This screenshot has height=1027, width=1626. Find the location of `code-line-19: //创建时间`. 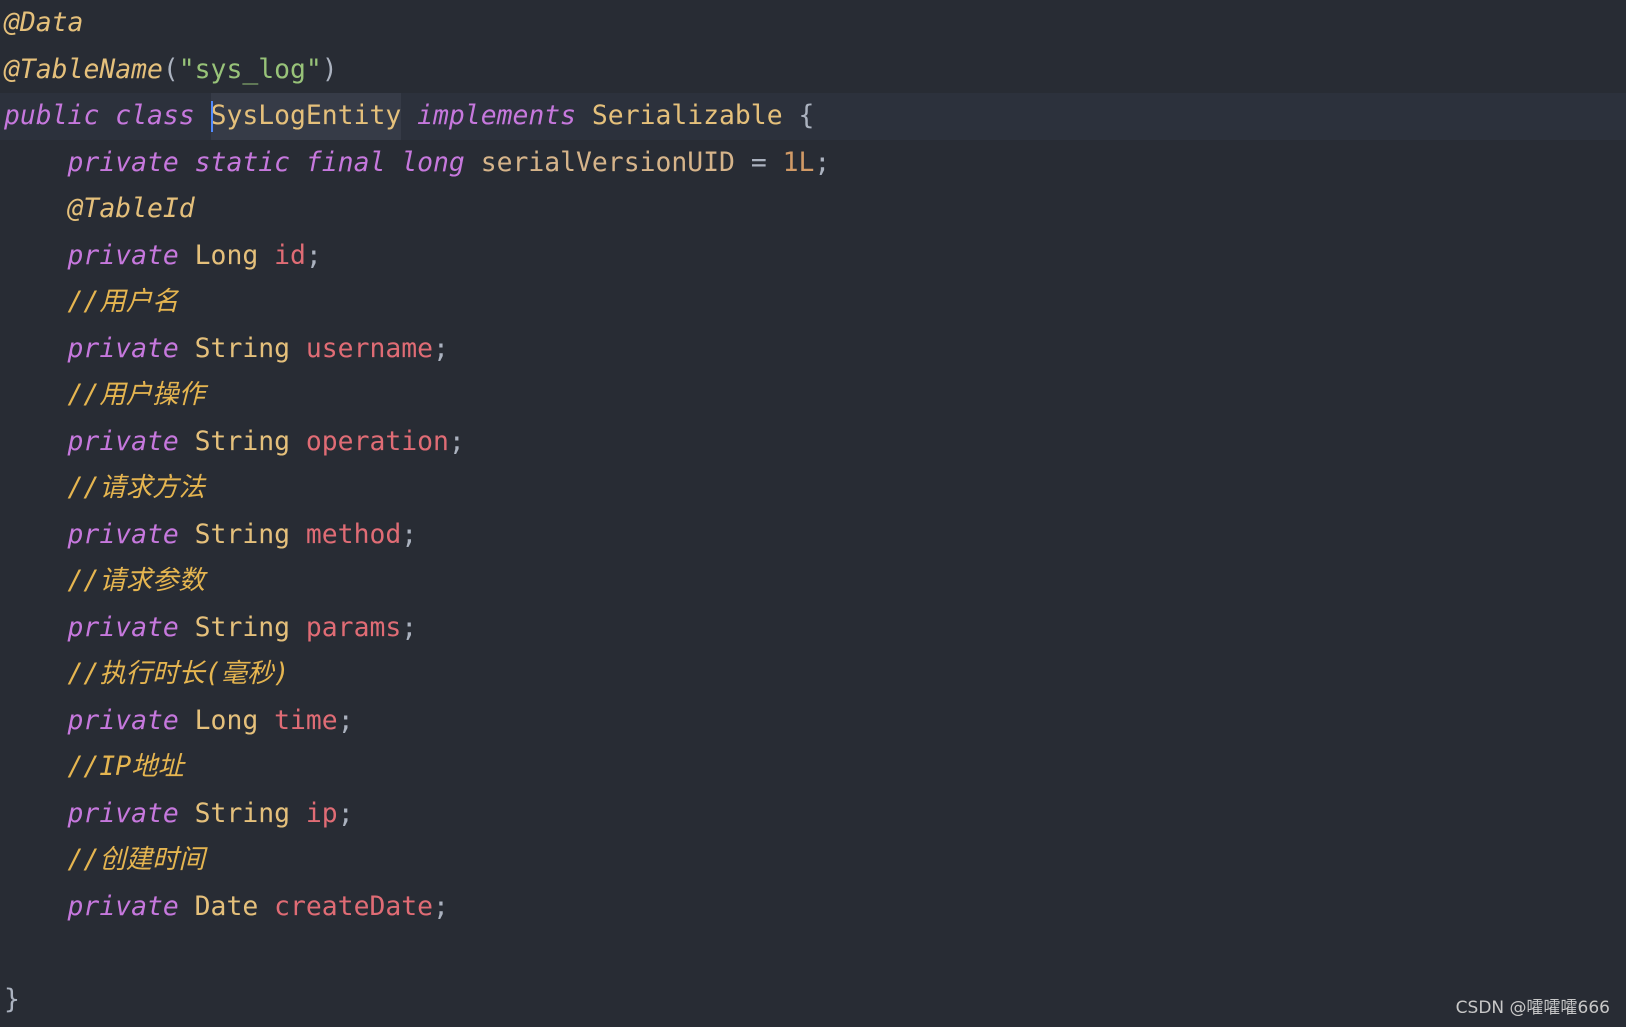

code-line-19: //创建时间 is located at coordinates (813, 860).